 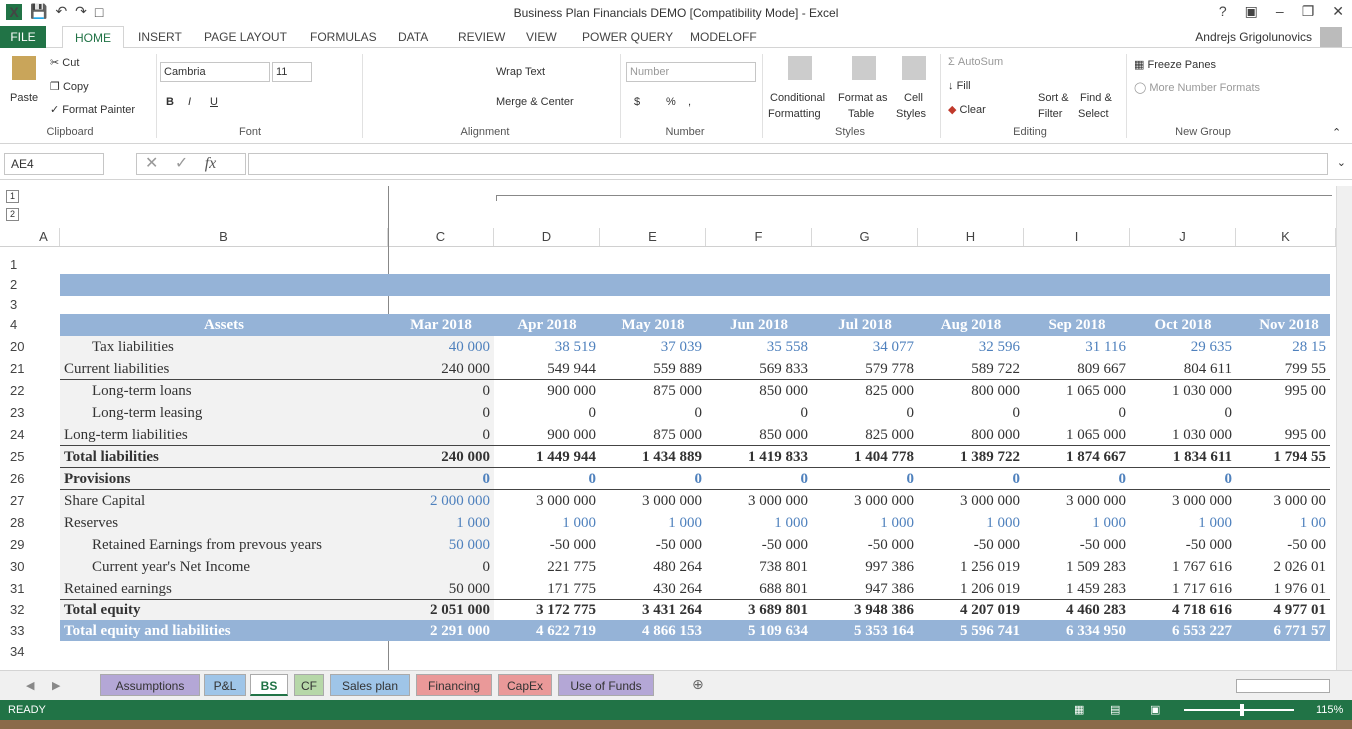 I want to click on prev-sheet-icon: ◀, so click(x=30, y=685).